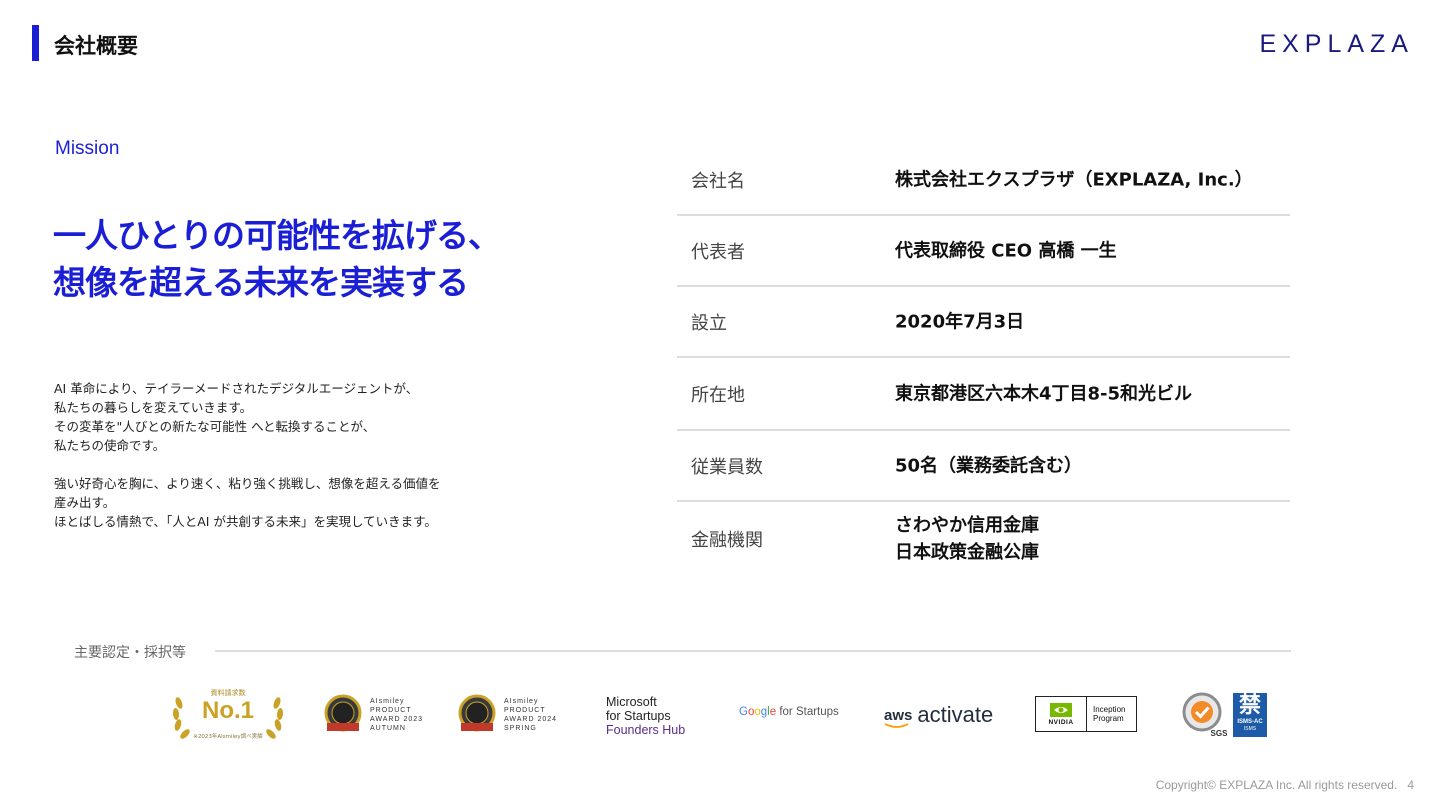 This screenshot has height=810, width=1440. Describe the element at coordinates (638, 716) in the screenshot. I see `ms-line: for Startups` at that location.